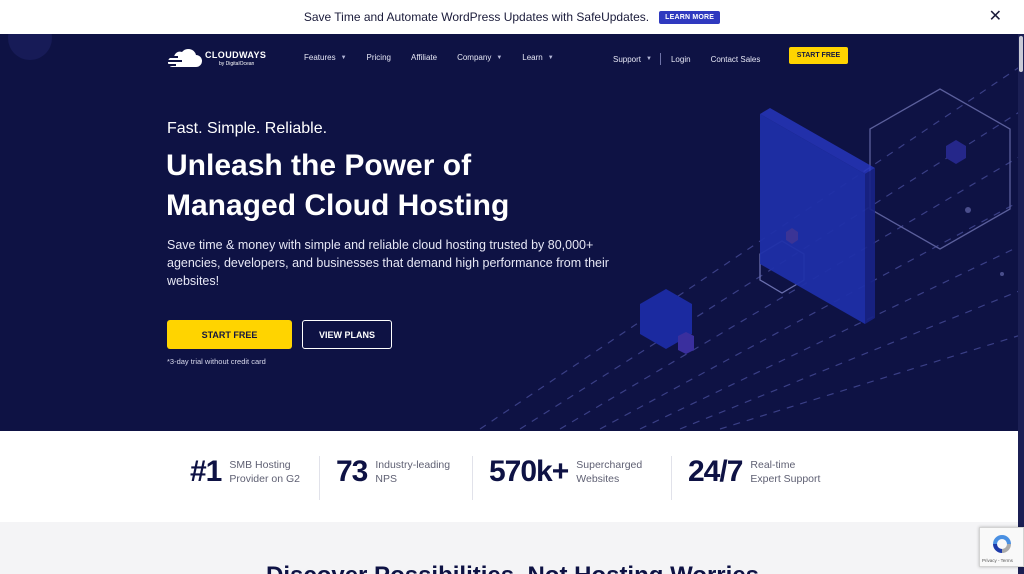  What do you see at coordinates (184, 57) in the screenshot?
I see `cloud-logo-icon` at bounding box center [184, 57].